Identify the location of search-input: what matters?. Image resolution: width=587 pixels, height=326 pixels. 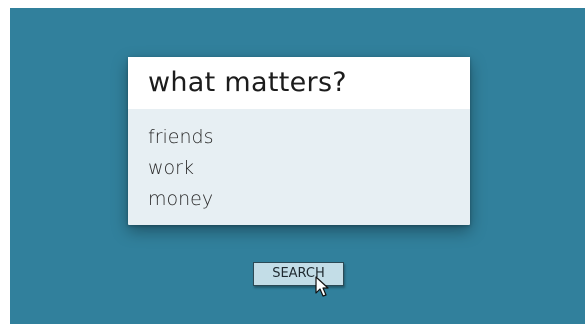
(299, 83).